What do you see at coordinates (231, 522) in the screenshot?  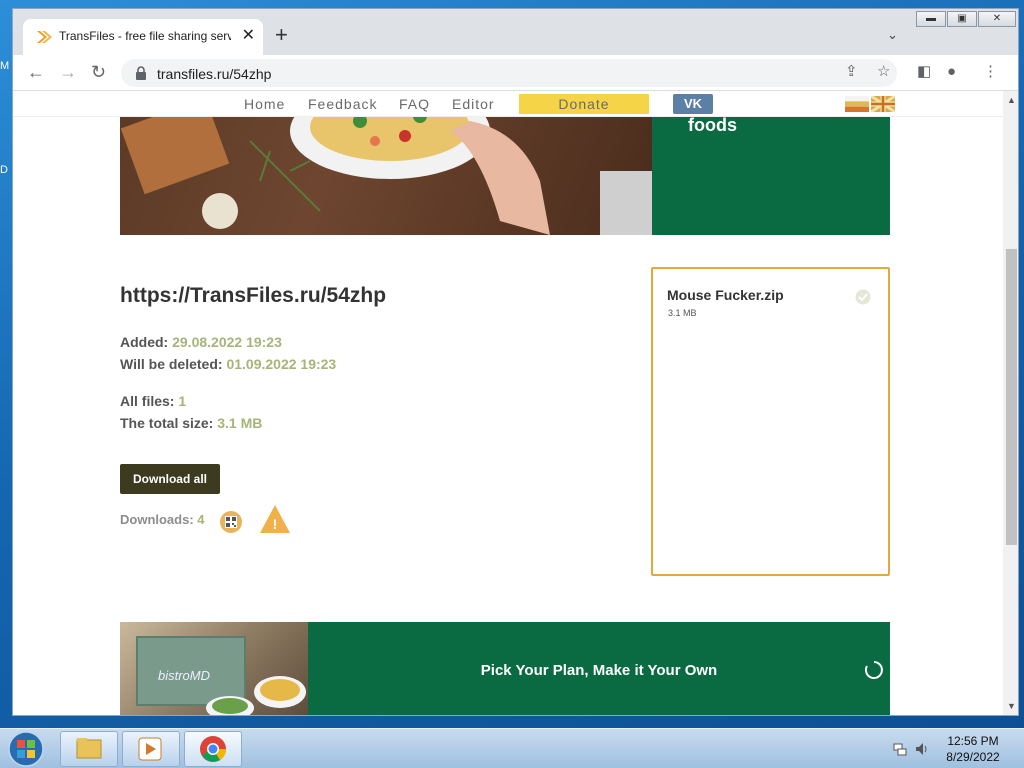 I see `qr-icon` at bounding box center [231, 522].